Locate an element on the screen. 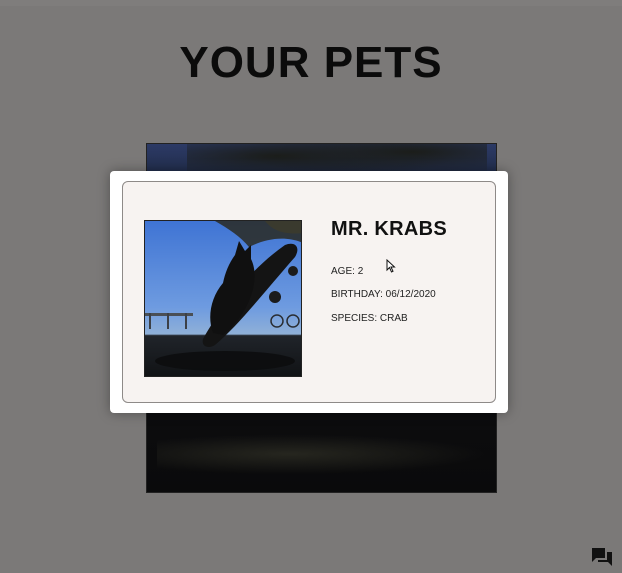  pet-age-line: AGE: 2 is located at coordinates (347, 271).